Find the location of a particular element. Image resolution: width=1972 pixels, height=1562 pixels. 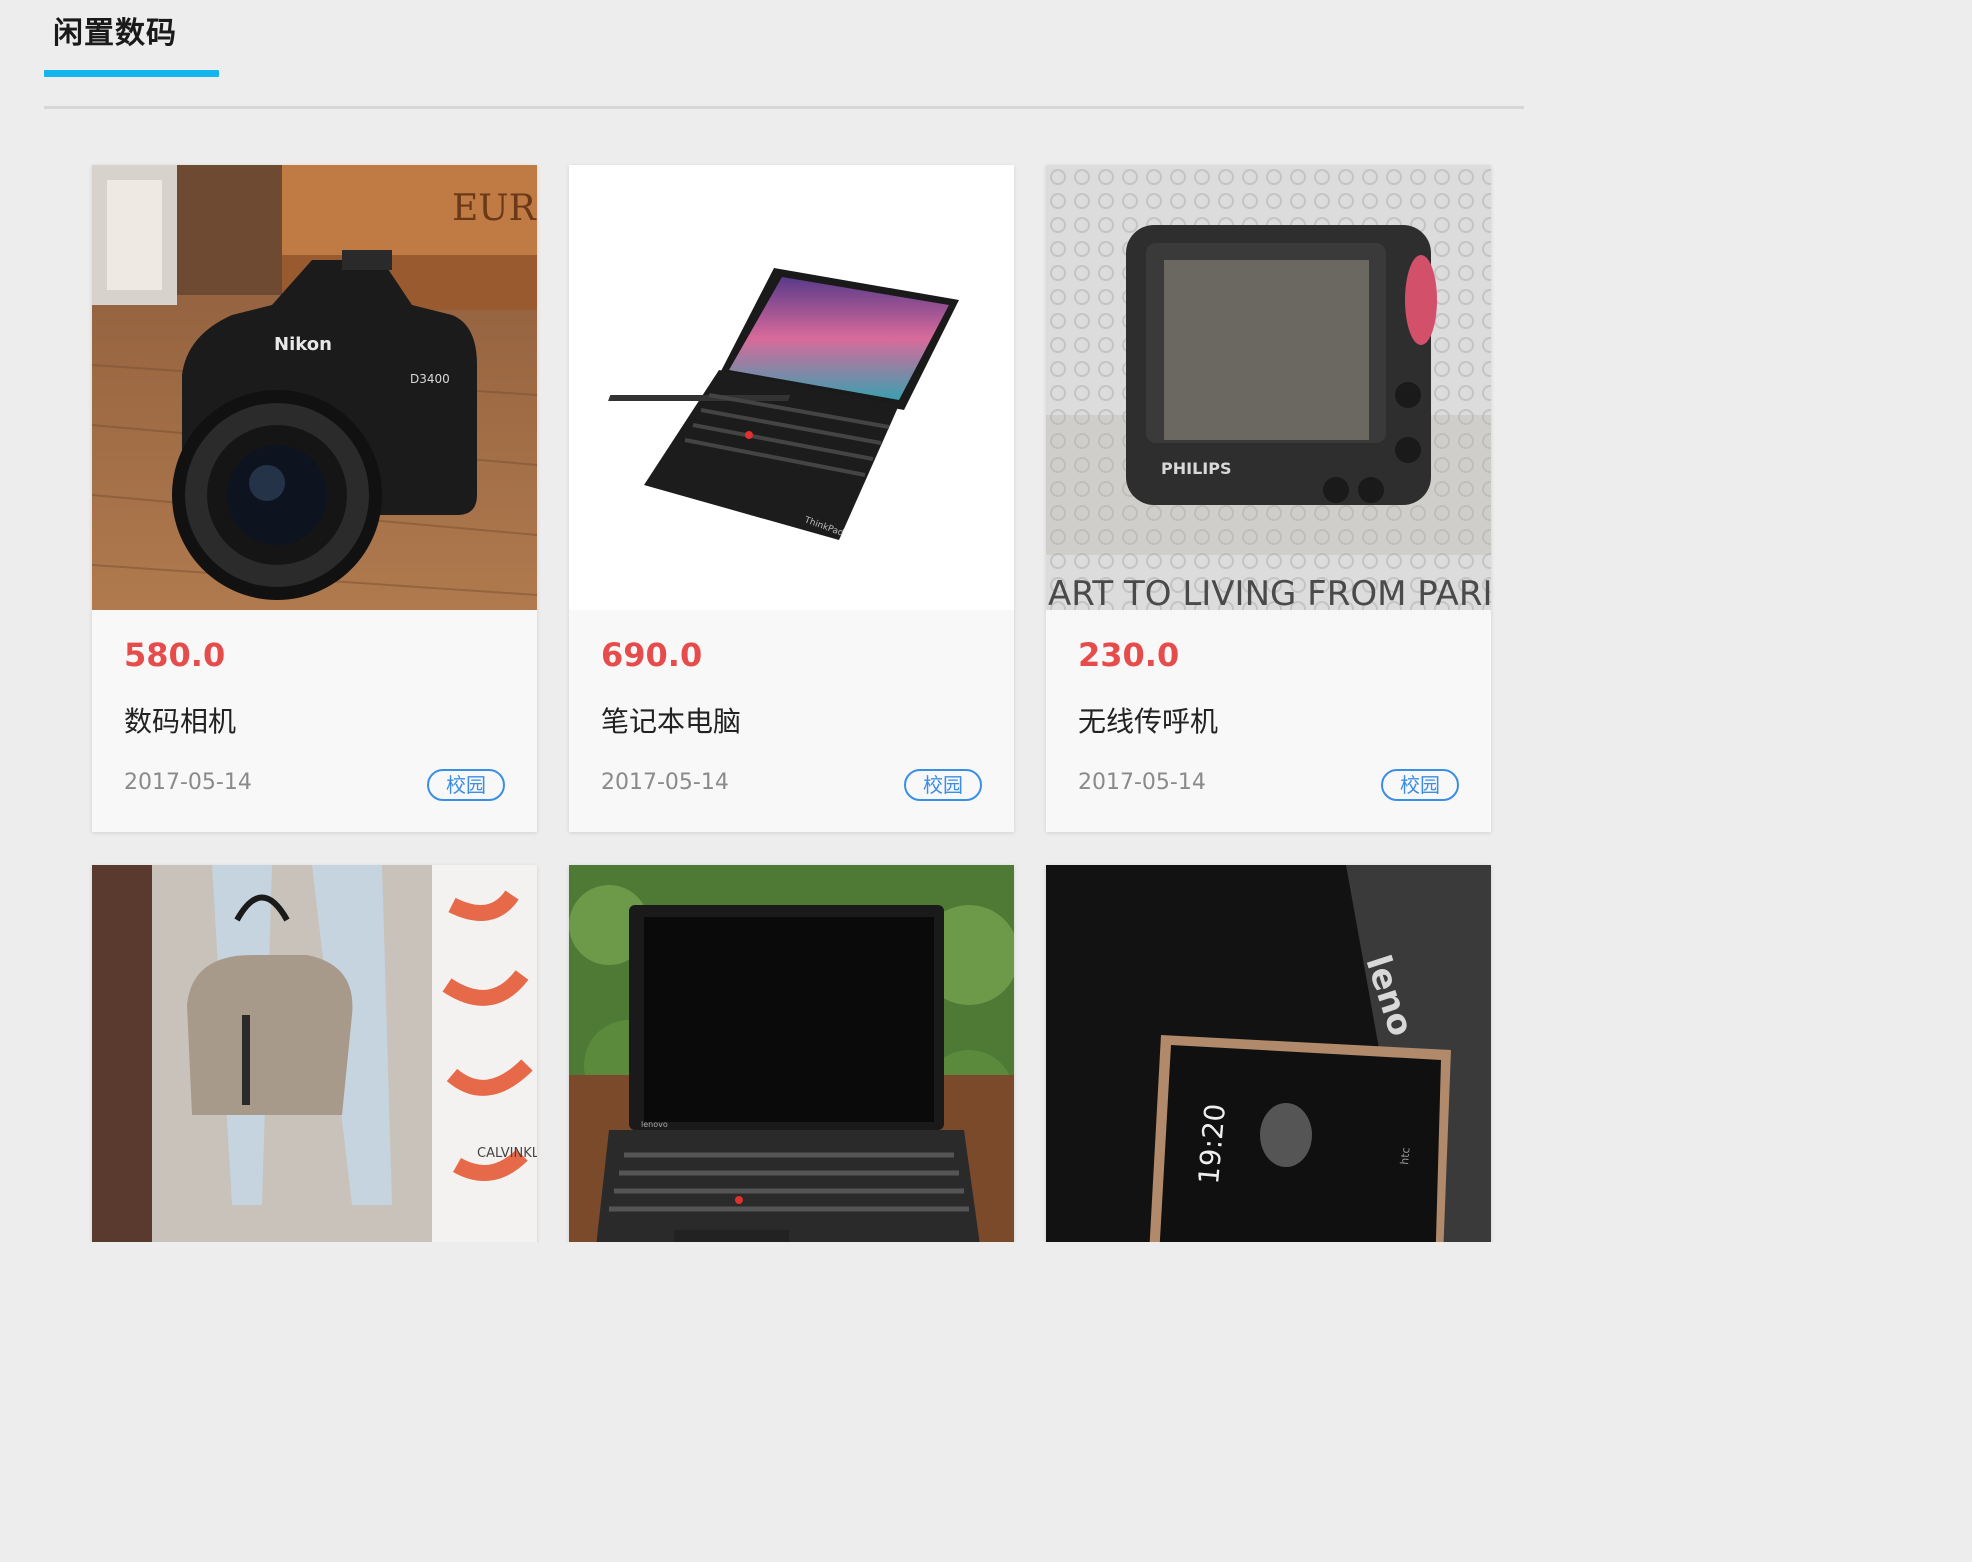

product-image-laptop-outdoor: lenovo ThinkPad is located at coordinates (791, 1053).